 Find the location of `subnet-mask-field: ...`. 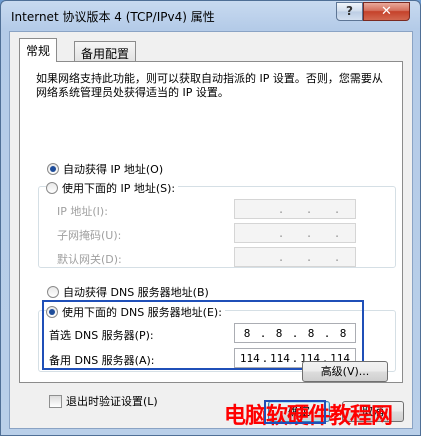

subnet-mask-field: ... is located at coordinates (295, 233).